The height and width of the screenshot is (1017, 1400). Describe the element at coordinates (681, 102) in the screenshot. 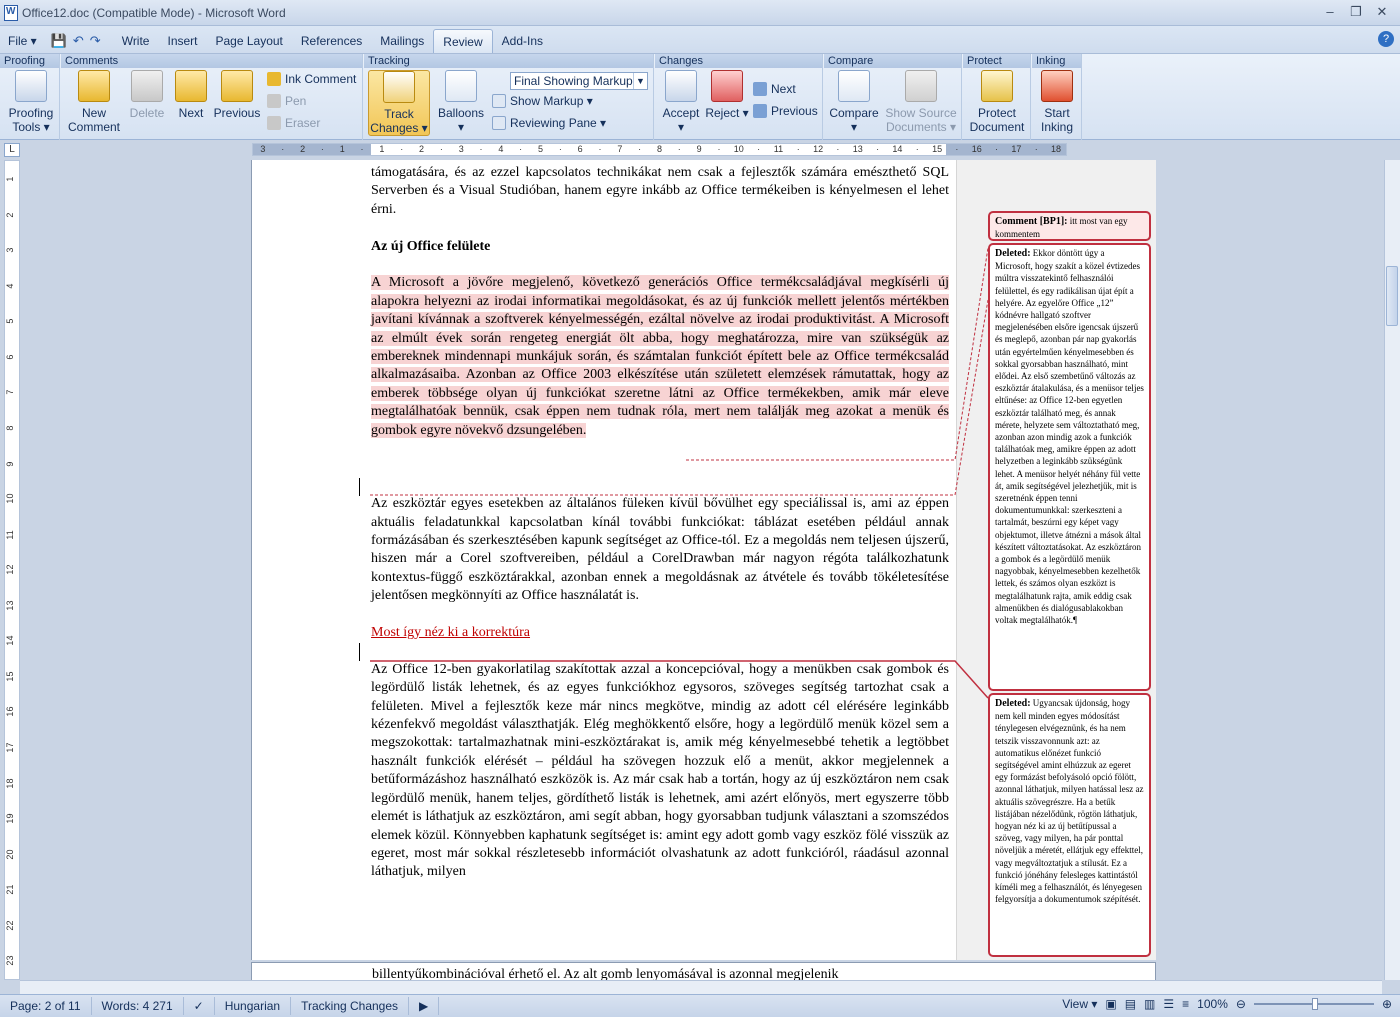

I see `accept-button: Accept ▾` at that location.